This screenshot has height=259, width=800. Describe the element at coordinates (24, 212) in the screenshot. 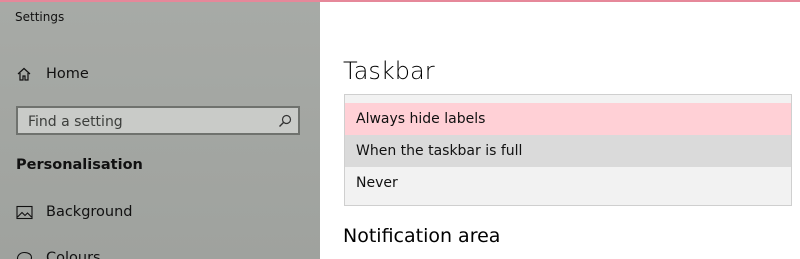

I see `picture-icon` at that location.